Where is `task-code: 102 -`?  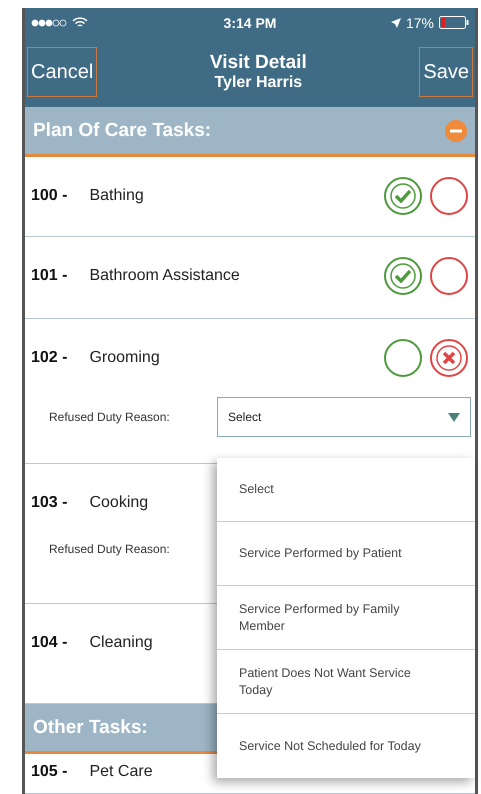 task-code: 102 - is located at coordinates (49, 358).